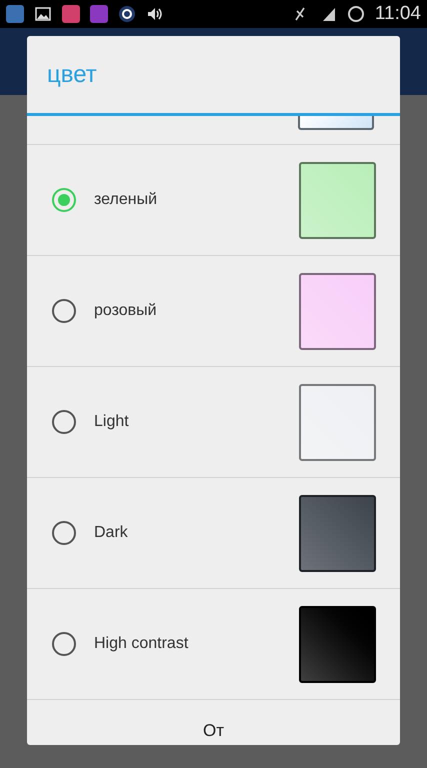  What do you see at coordinates (43, 14) in the screenshot?
I see `image-icon` at bounding box center [43, 14].